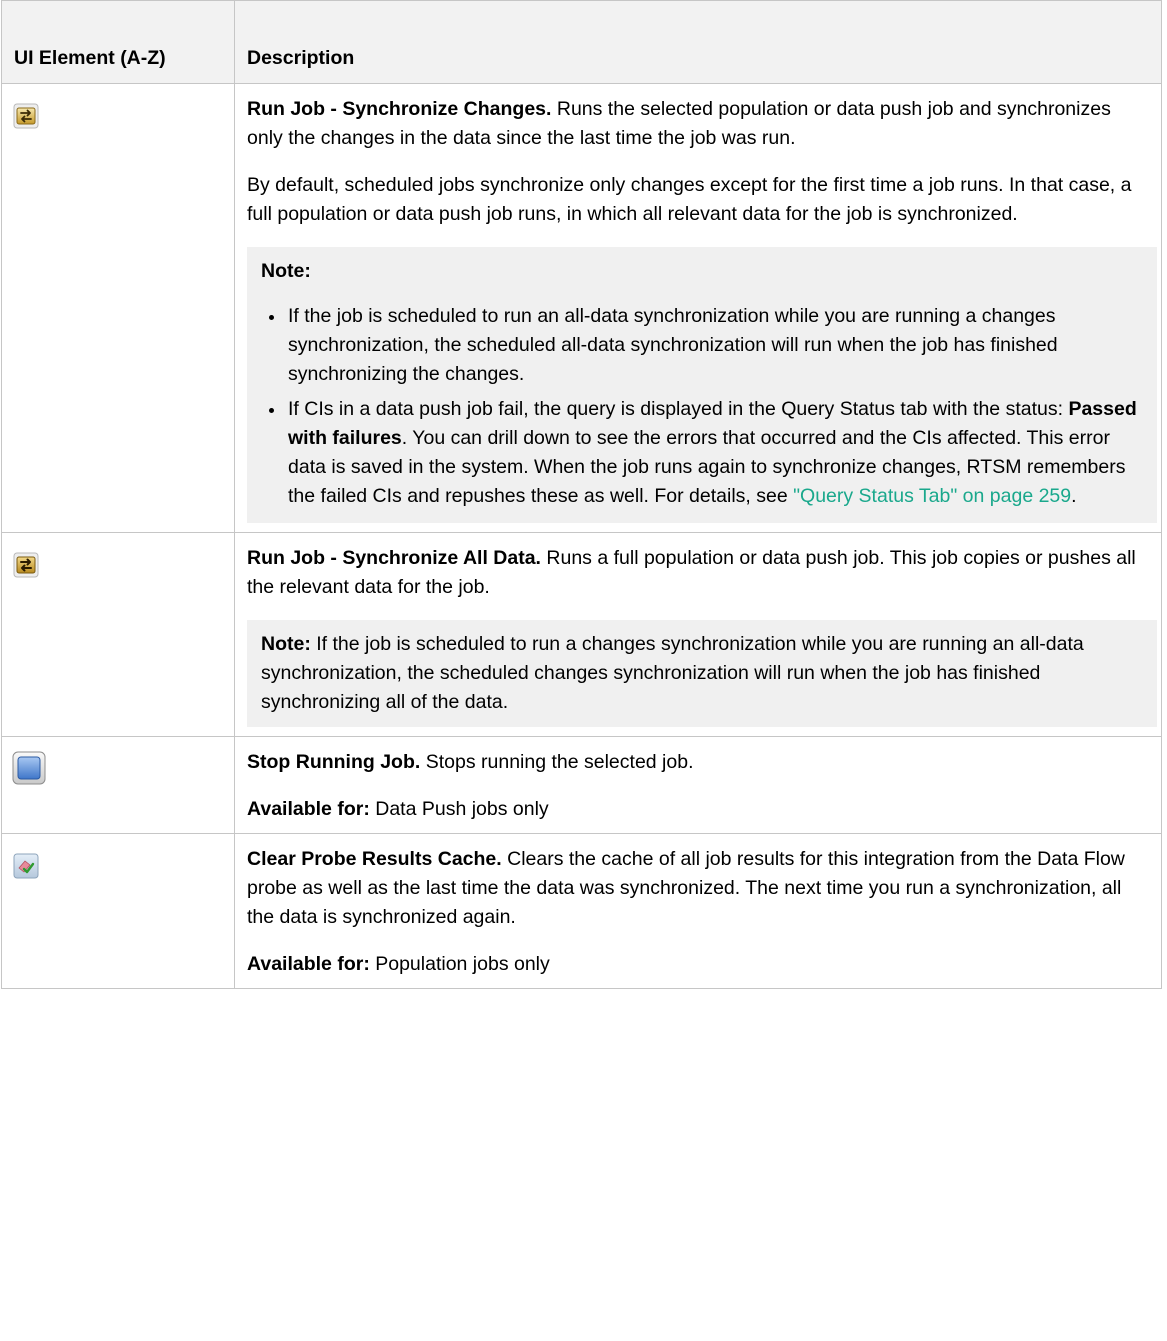  What do you see at coordinates (26, 565) in the screenshot?
I see `sync-all-icon` at bounding box center [26, 565].